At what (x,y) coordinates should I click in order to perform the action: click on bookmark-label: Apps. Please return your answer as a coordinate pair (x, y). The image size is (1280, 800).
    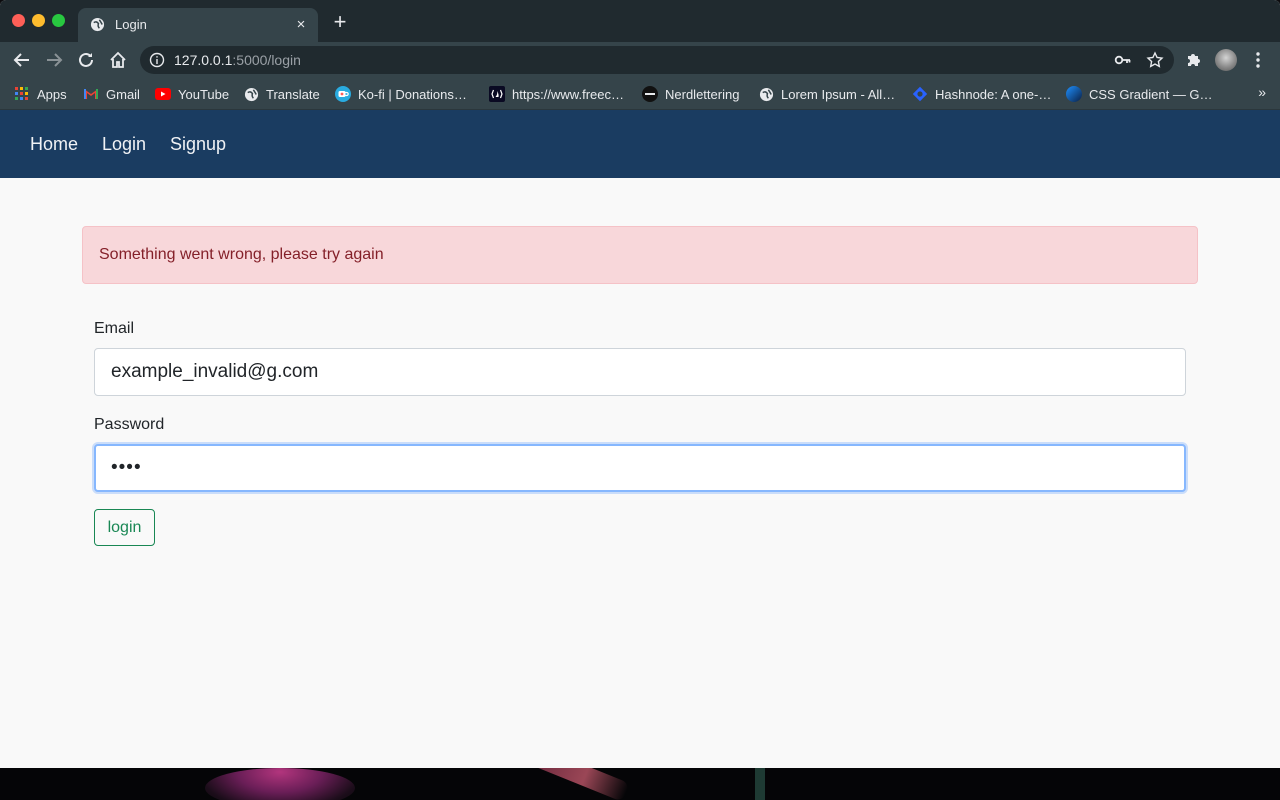
    Looking at the image, I should click on (52, 94).